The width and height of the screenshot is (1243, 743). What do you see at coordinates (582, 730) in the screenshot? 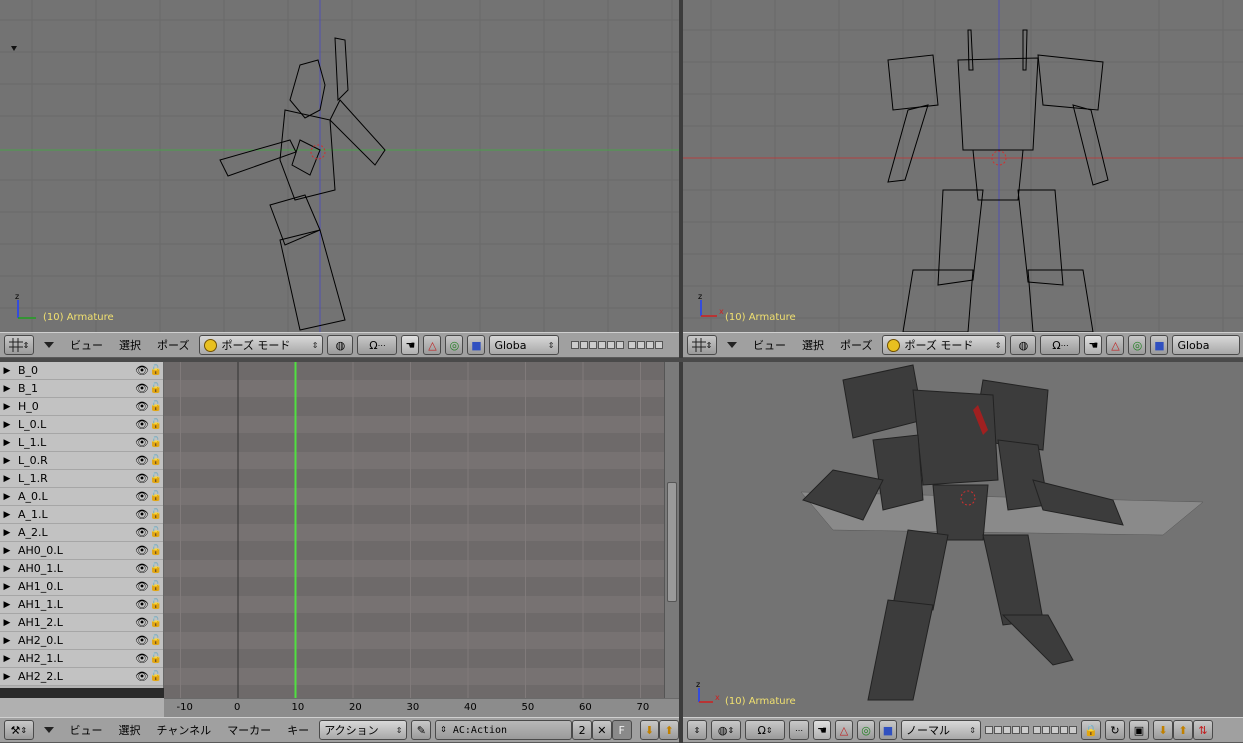
I see `action-users-count: 2` at bounding box center [582, 730].